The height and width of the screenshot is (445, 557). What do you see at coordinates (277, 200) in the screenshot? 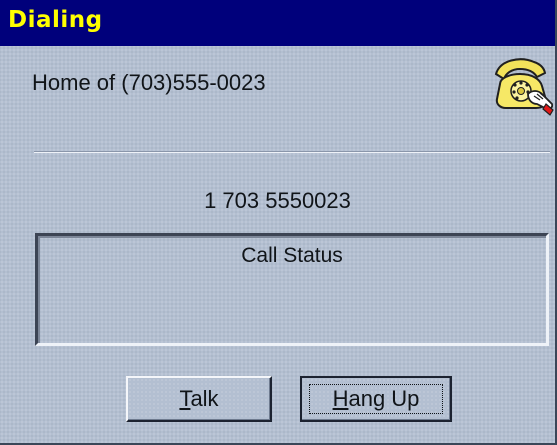
I see `dialed-number: 1 703 5550023` at bounding box center [277, 200].